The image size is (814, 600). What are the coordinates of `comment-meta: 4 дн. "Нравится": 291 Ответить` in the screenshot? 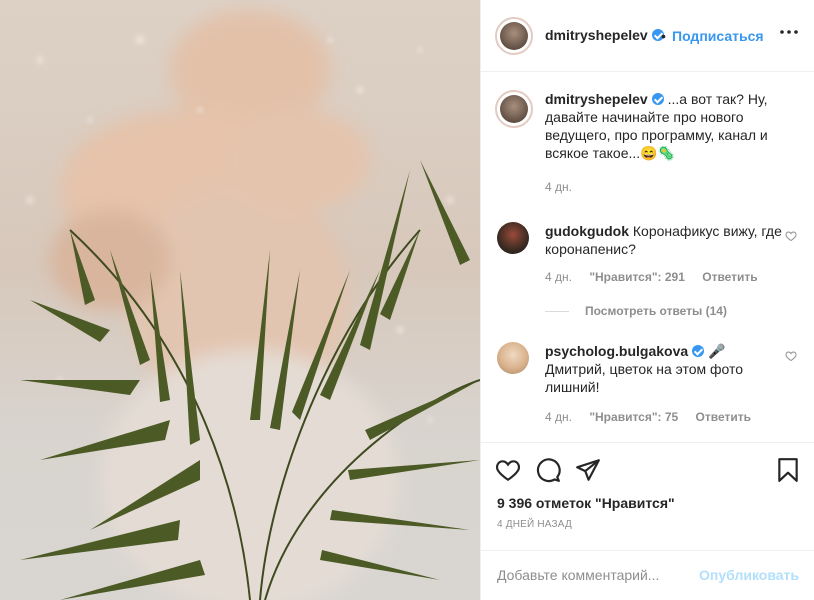 It's located at (658, 277).